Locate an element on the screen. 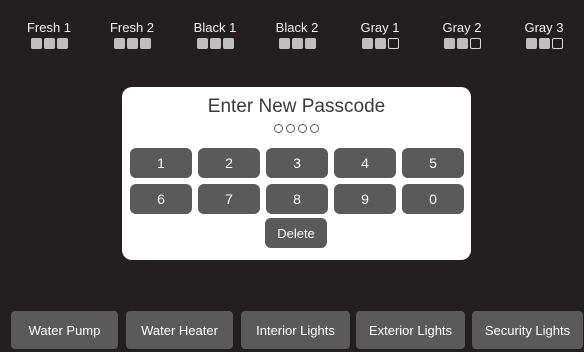 The image size is (584, 352). key-5-button: 5 is located at coordinates (433, 163).